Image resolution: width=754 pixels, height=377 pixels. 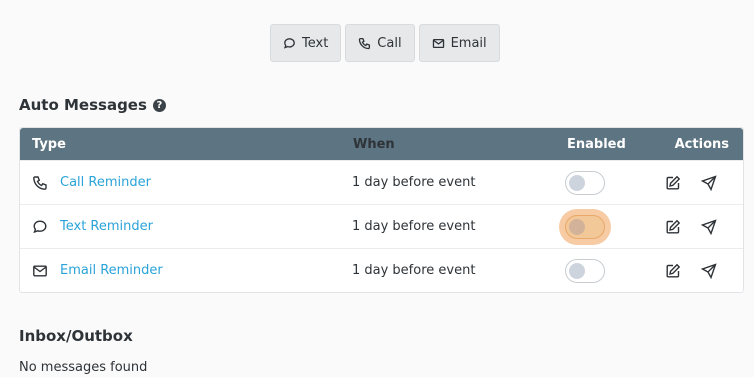 I want to click on table-row: Email Reminder 1 day before event, so click(x=381, y=270).